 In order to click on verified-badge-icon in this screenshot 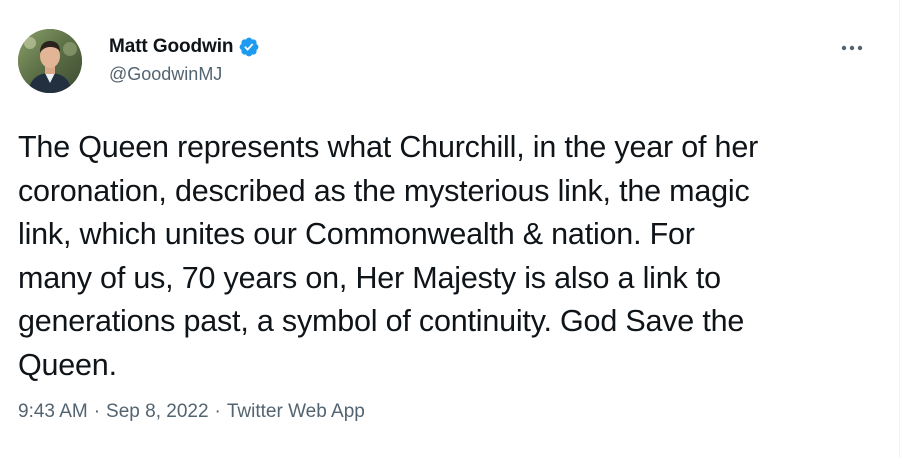, I will do `click(249, 47)`.